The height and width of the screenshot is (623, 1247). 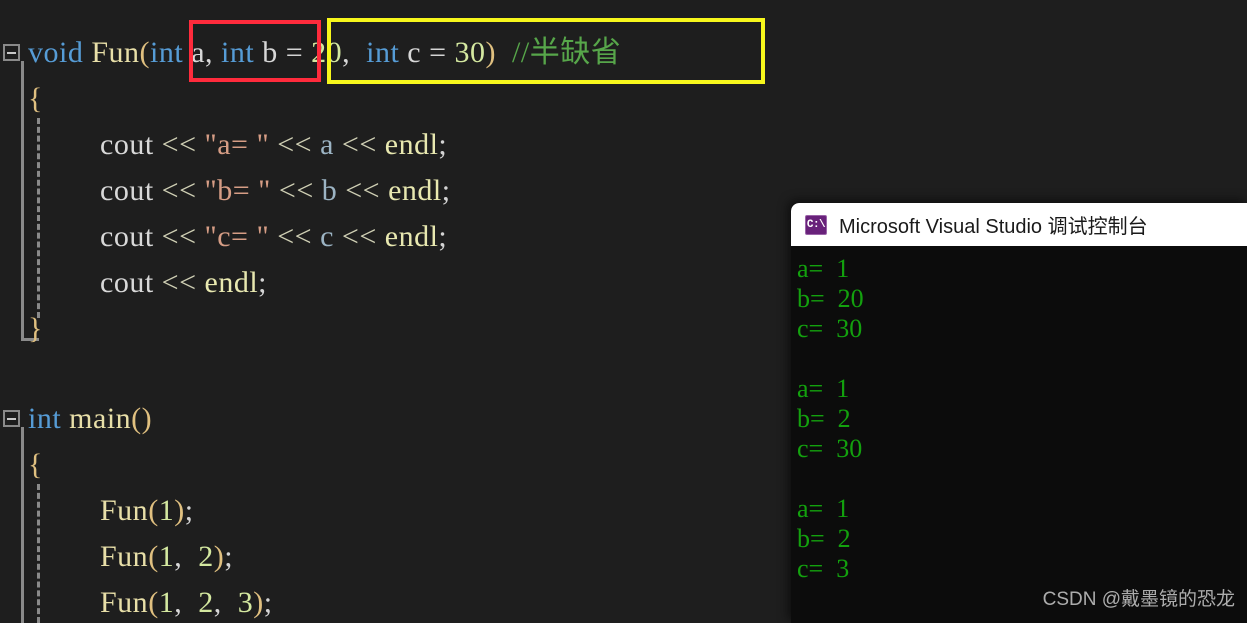 I want to click on console-line: c= 3, so click(x=823, y=568).